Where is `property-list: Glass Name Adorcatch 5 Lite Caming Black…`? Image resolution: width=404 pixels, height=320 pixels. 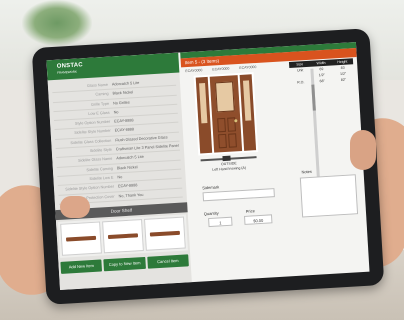 property-list: Glass Name Adorcatch 5 Lite Caming Black… is located at coordinates (117, 139).